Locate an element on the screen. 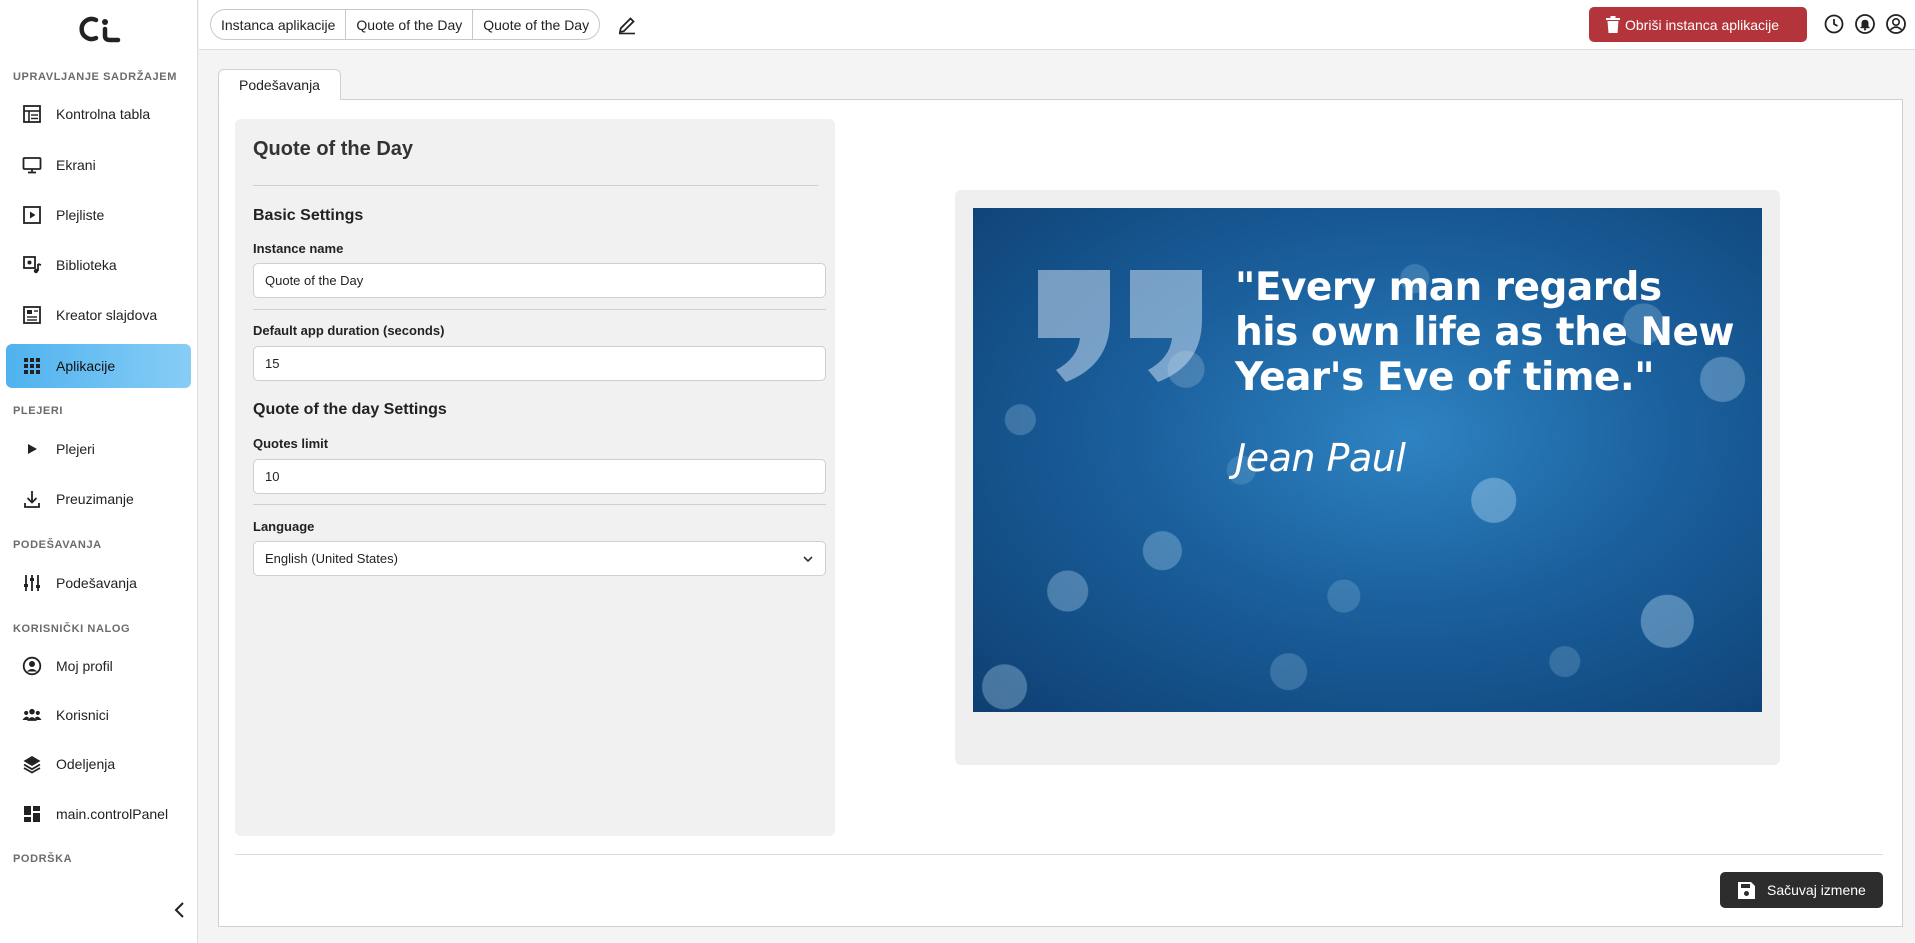 Image resolution: width=1915 pixels, height=943 pixels. sidebar-item-label: Aplikacije is located at coordinates (86, 366).